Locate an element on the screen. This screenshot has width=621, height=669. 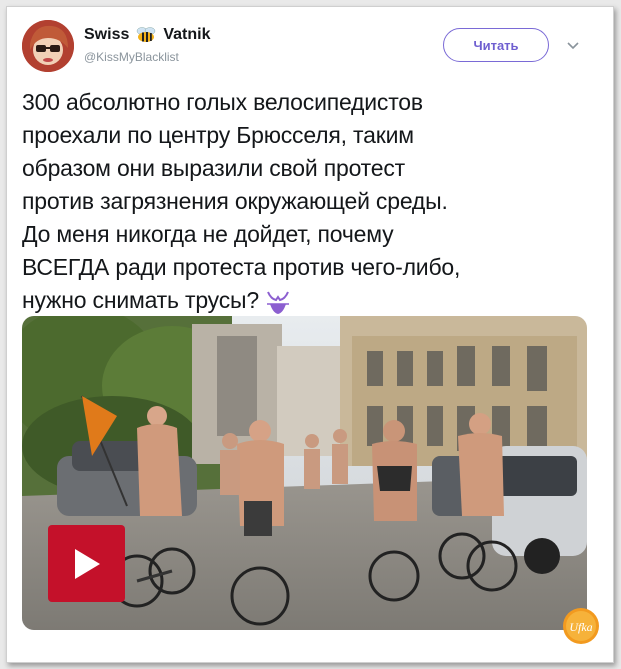
tweet-line: До меня никогда не дойдет, почему is located at coordinates (208, 234).